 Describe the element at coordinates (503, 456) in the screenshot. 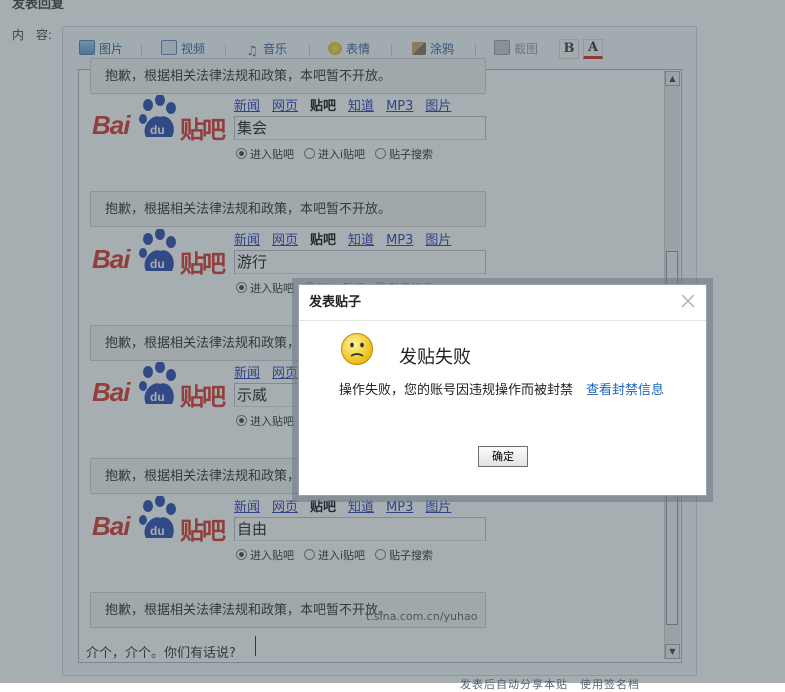

I see `ok-button: 确定` at that location.